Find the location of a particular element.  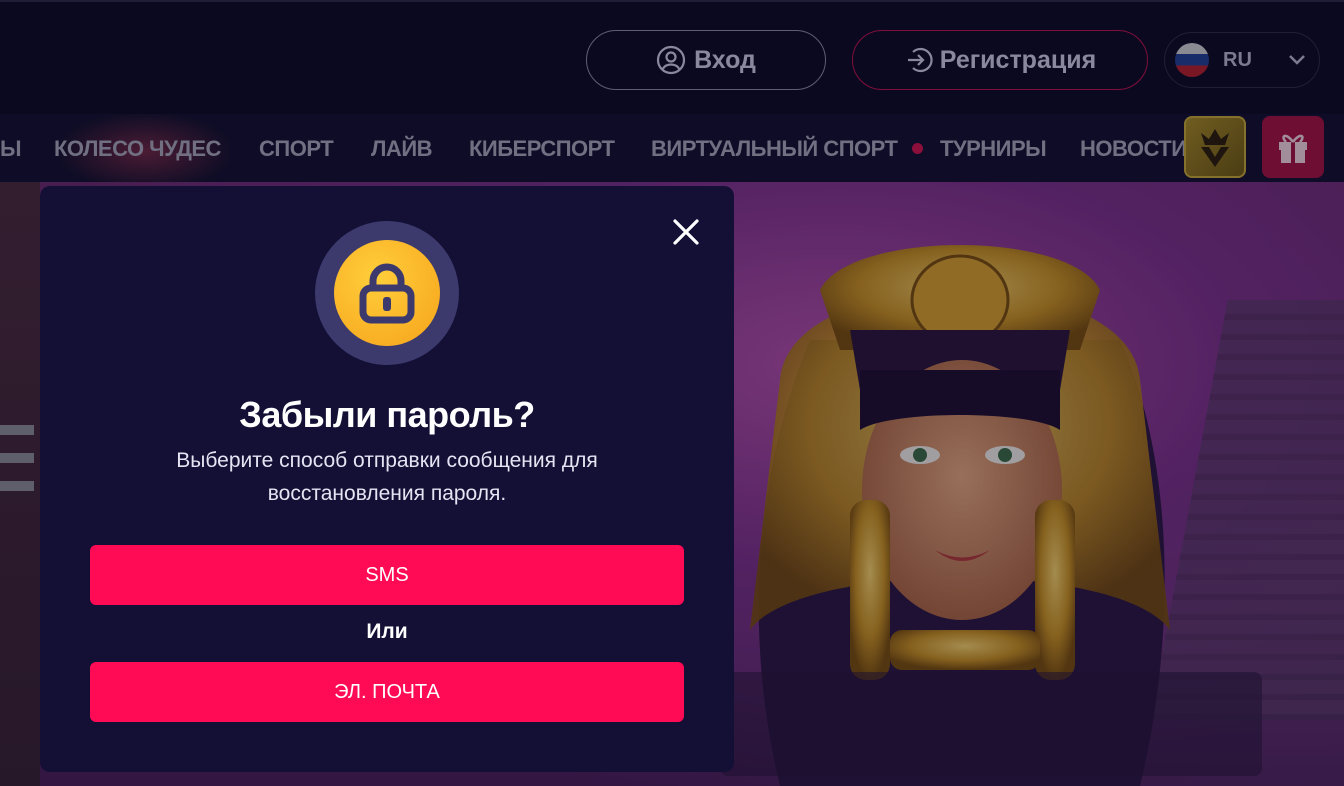

sms-button: SMS is located at coordinates (387, 575).